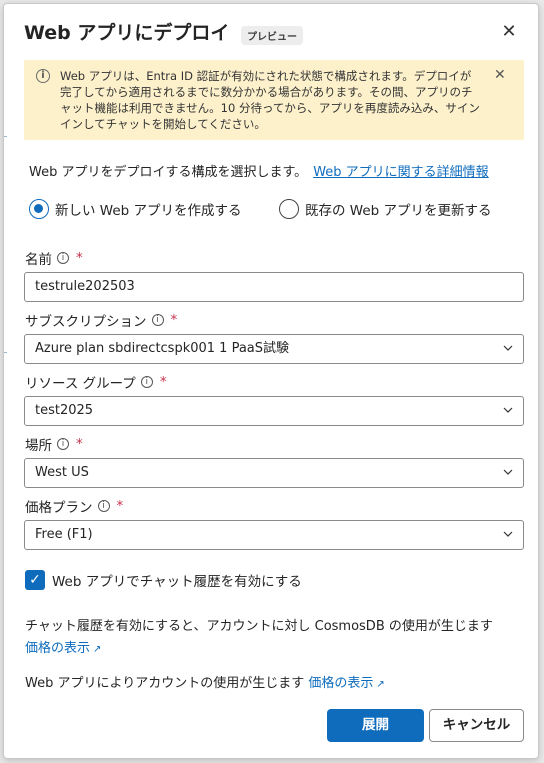  What do you see at coordinates (340, 683) in the screenshot?
I see `webapp-pricing-link: 価格の表示` at bounding box center [340, 683].